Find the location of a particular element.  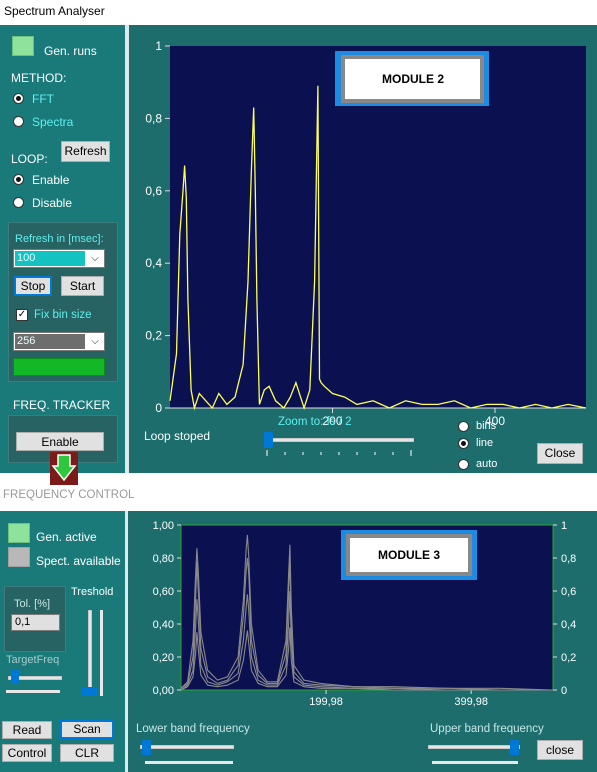

lower-band-scale is located at coordinates (189, 762).